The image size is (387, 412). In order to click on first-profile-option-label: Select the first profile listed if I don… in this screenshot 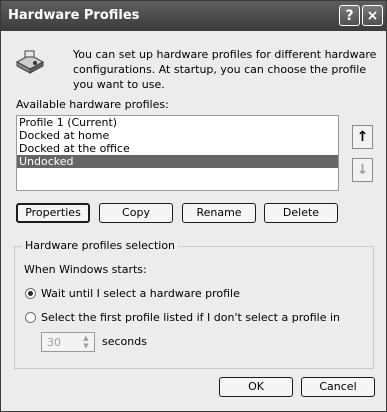, I will do `click(190, 317)`.